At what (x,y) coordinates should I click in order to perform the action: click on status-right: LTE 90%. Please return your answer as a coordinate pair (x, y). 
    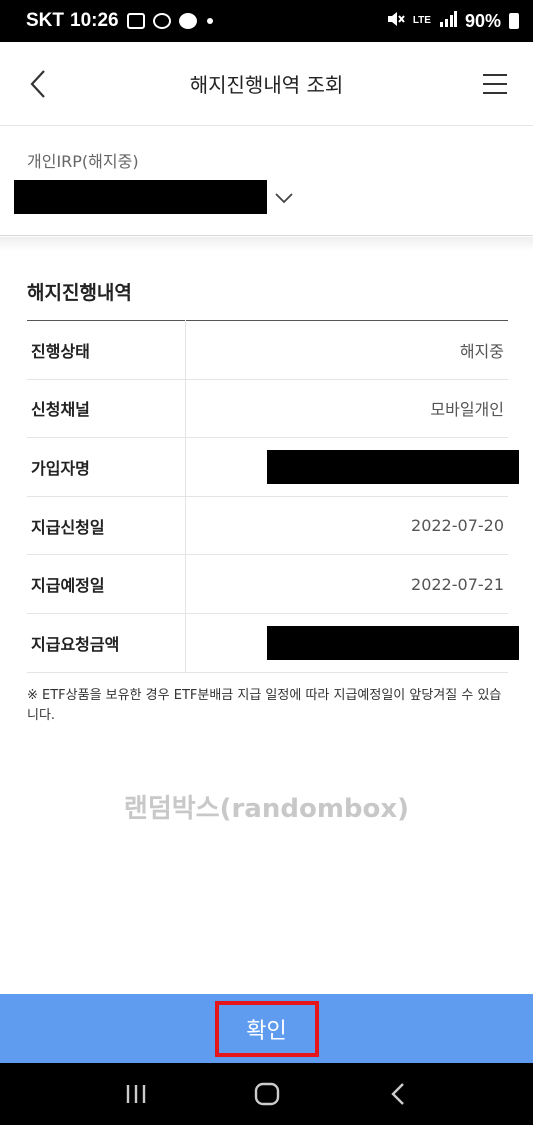
    Looking at the image, I should click on (453, 21).